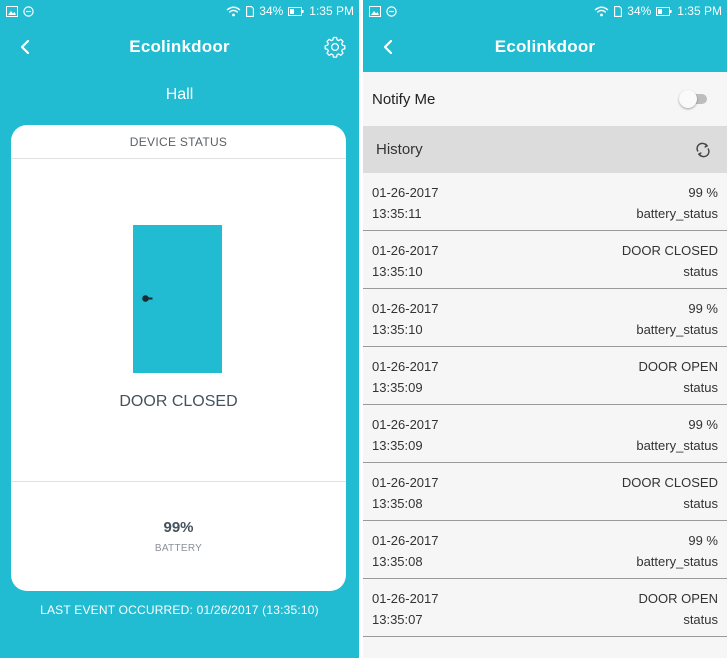  What do you see at coordinates (177, 299) in the screenshot?
I see `door-icon` at bounding box center [177, 299].